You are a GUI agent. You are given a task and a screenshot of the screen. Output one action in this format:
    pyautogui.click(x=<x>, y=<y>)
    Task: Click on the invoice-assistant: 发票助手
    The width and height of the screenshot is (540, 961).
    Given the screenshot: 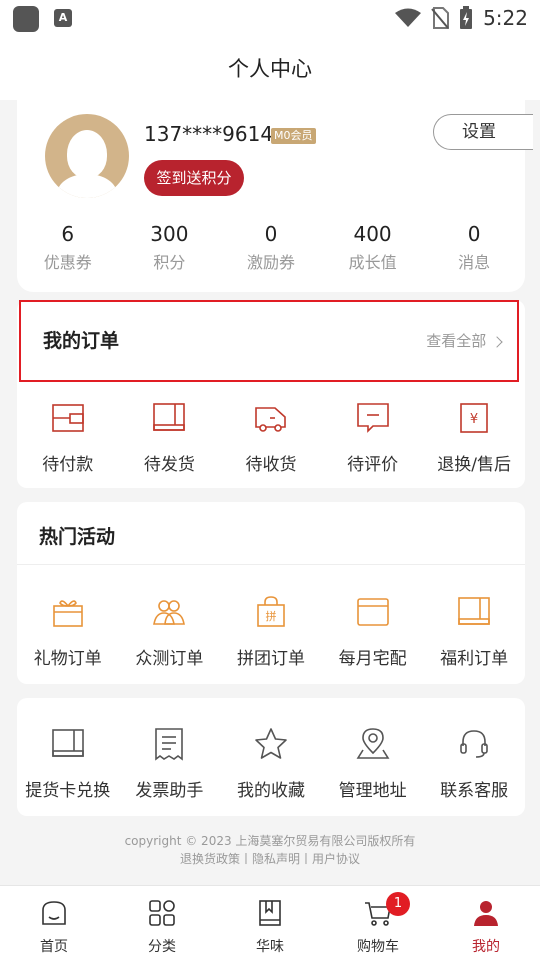 What is the action you would take?
    pyautogui.click(x=170, y=763)
    